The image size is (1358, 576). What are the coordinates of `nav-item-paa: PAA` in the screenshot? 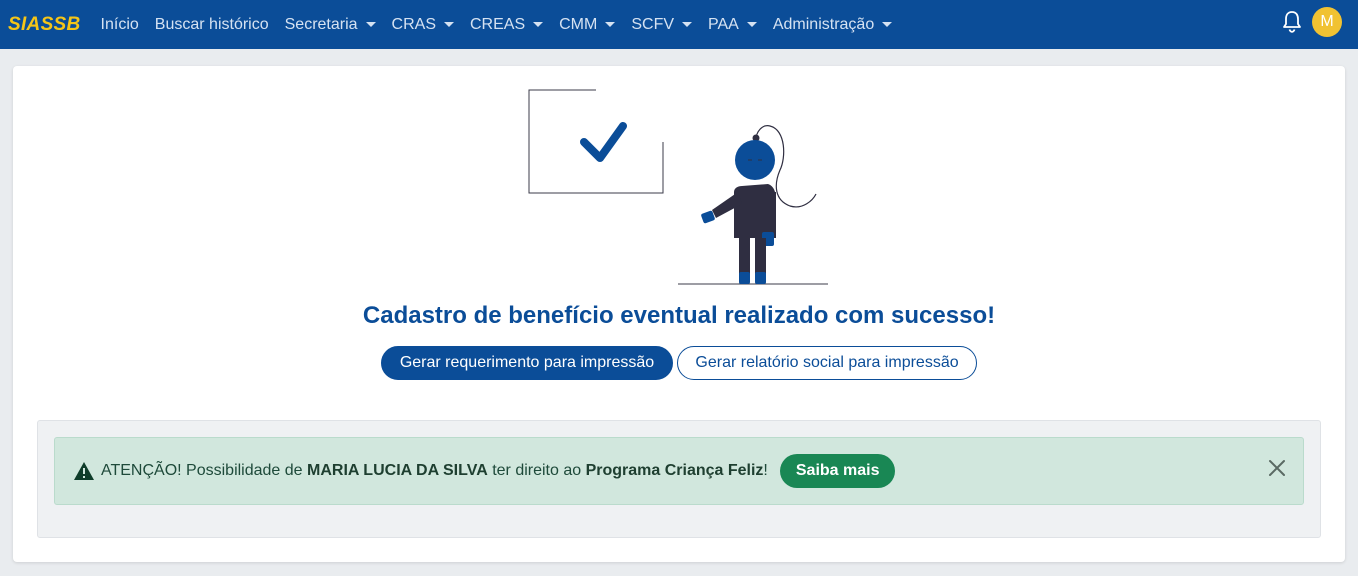 It's located at (732, 25).